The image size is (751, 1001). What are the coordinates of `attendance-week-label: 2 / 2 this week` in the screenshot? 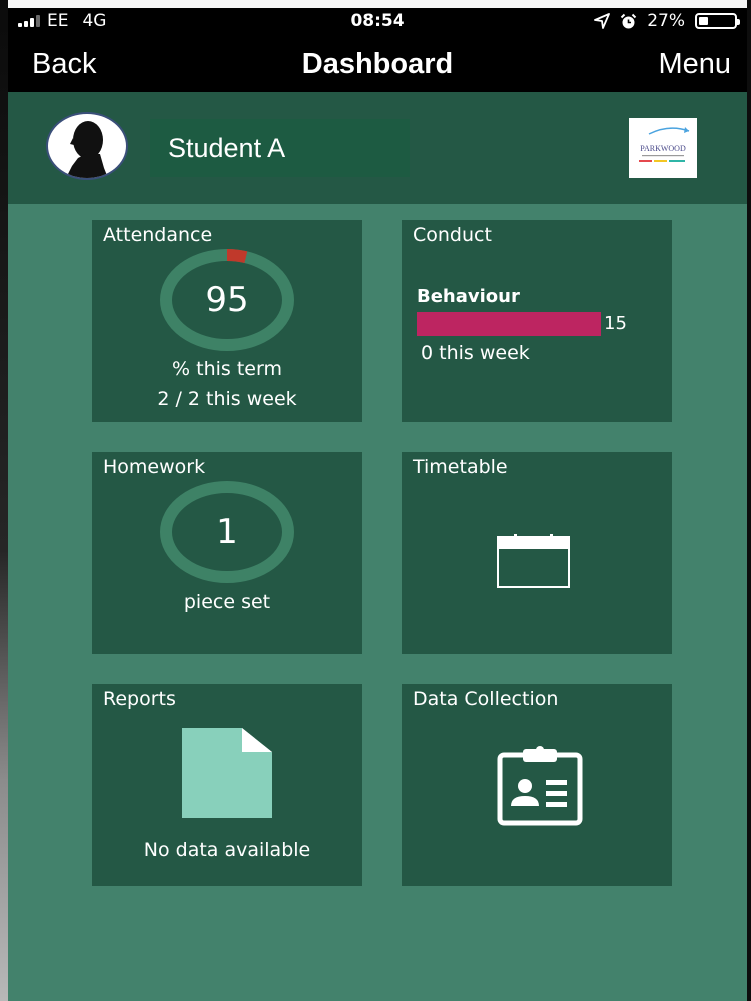 It's located at (227, 399).